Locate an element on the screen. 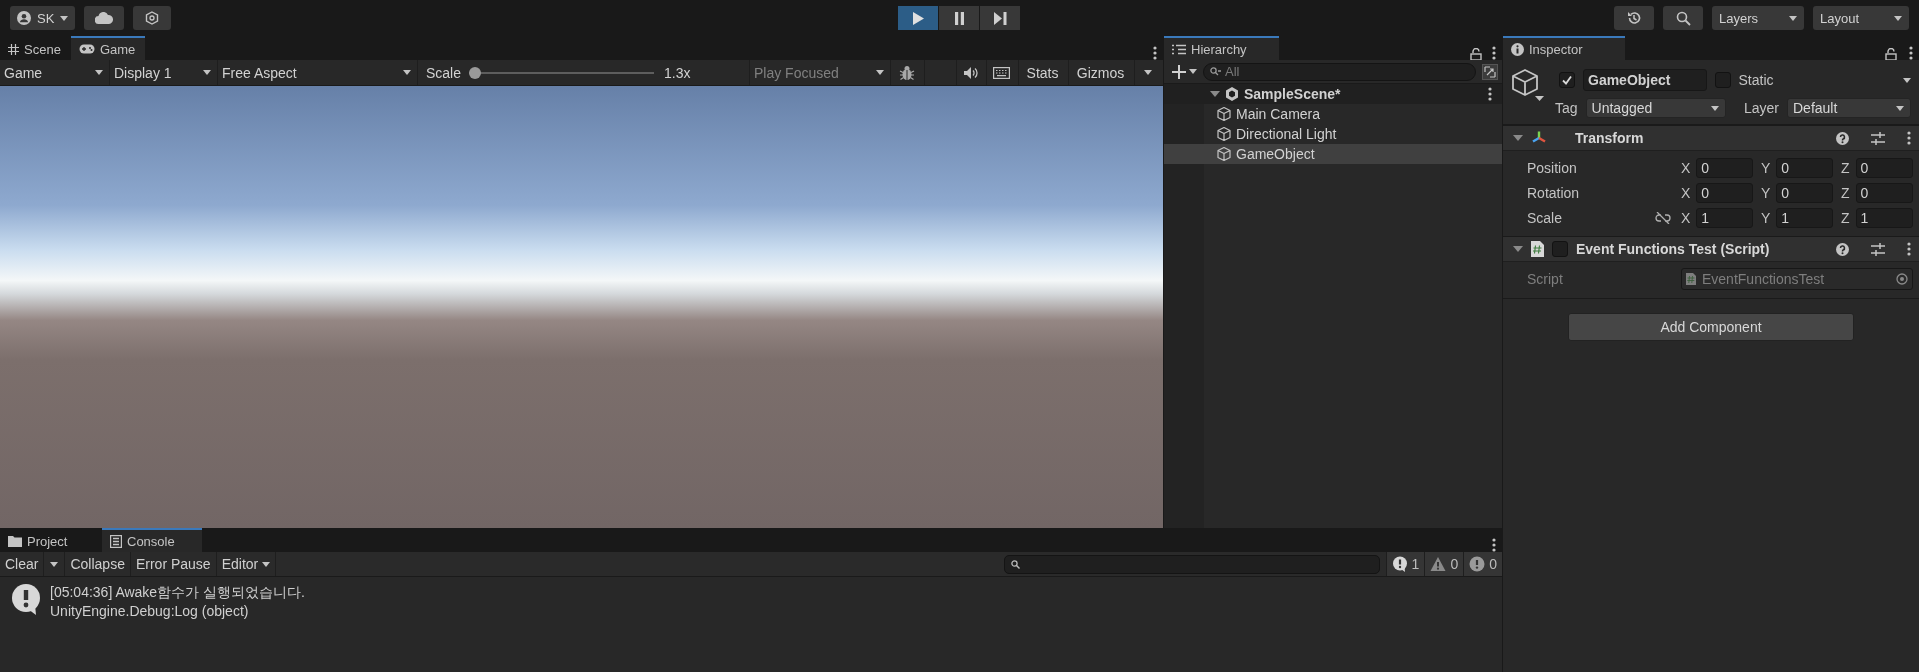 The image size is (1919, 672). step-button is located at coordinates (1000, 18).